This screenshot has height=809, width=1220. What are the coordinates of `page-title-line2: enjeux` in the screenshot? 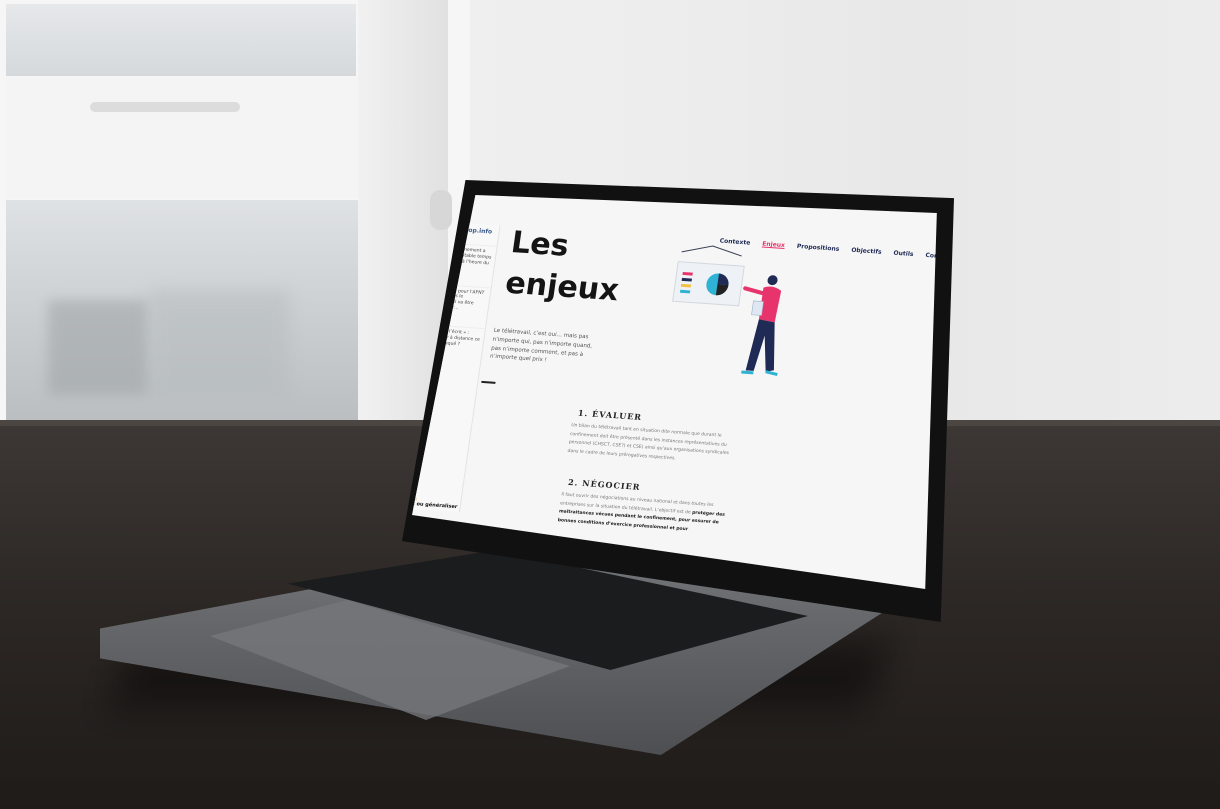 It's located at (562, 286).